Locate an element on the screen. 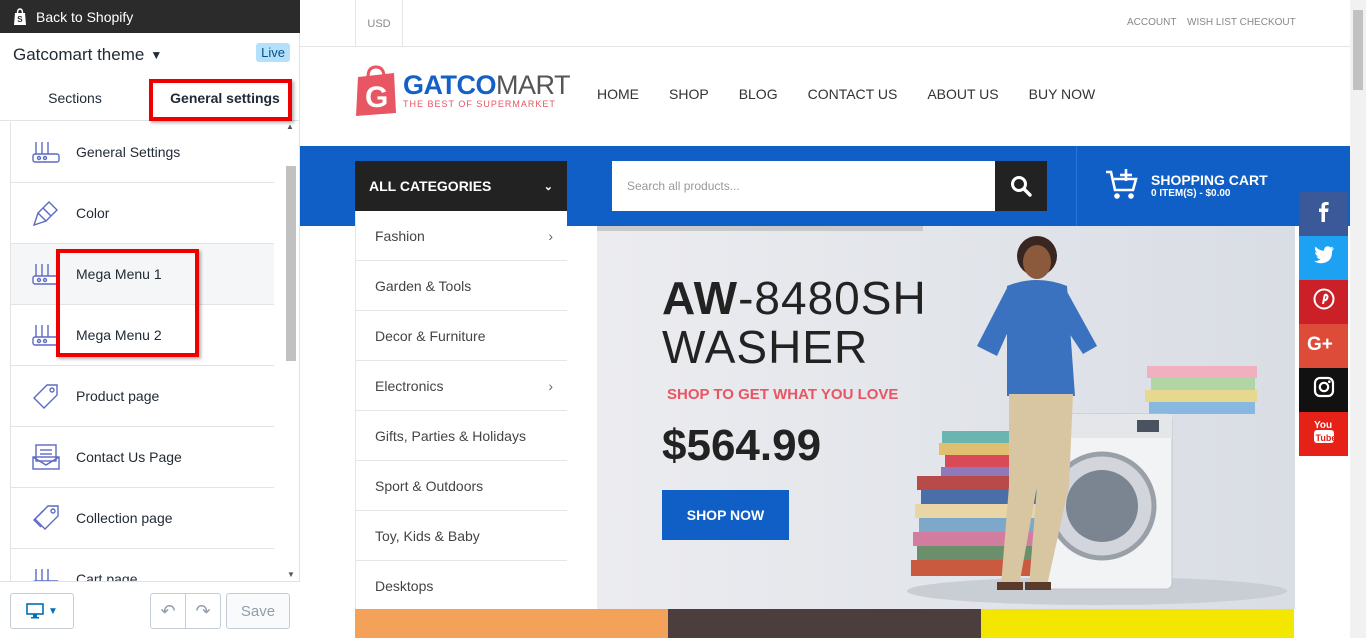 Image resolution: width=1366 pixels, height=638 pixels. svg-text: G+ is located at coordinates (1320, 343).